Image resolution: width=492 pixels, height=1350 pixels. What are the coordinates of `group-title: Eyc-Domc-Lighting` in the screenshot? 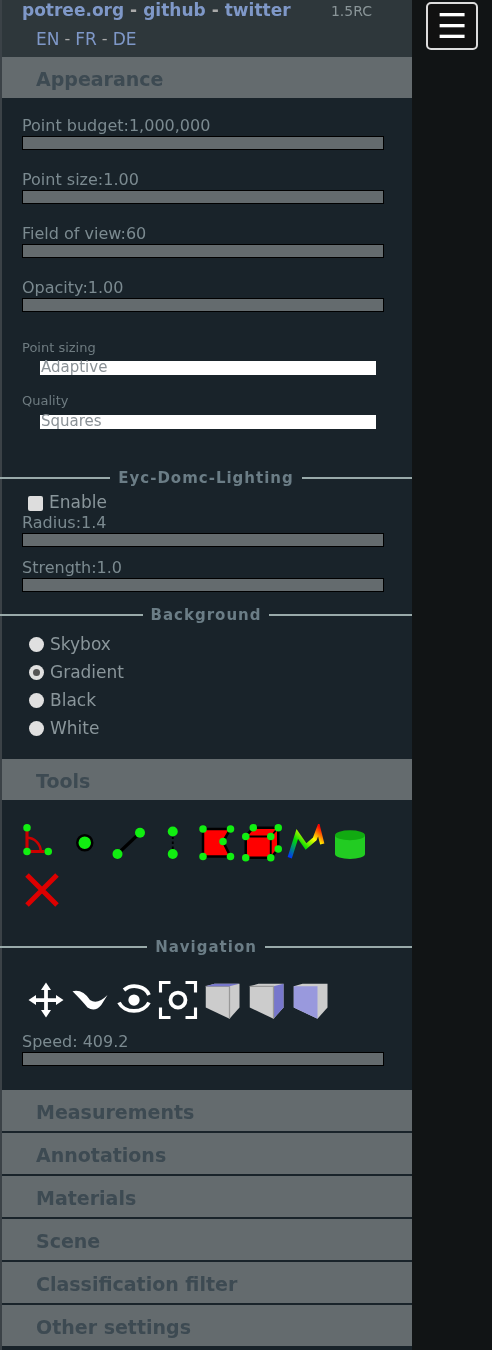 It's located at (206, 478).